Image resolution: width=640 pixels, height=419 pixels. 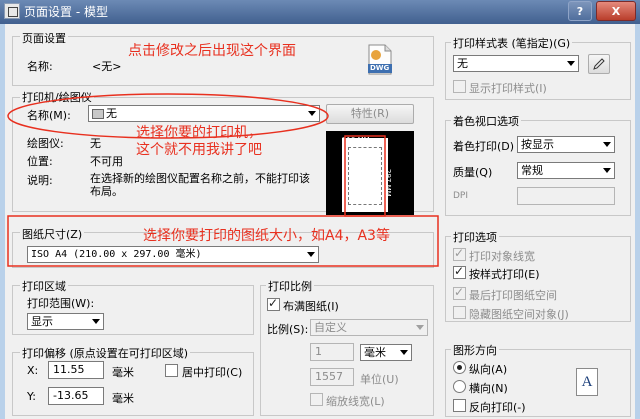 What do you see at coordinates (365, 176) in the screenshot?
I see `preview-highlight-rect` at bounding box center [365, 176].